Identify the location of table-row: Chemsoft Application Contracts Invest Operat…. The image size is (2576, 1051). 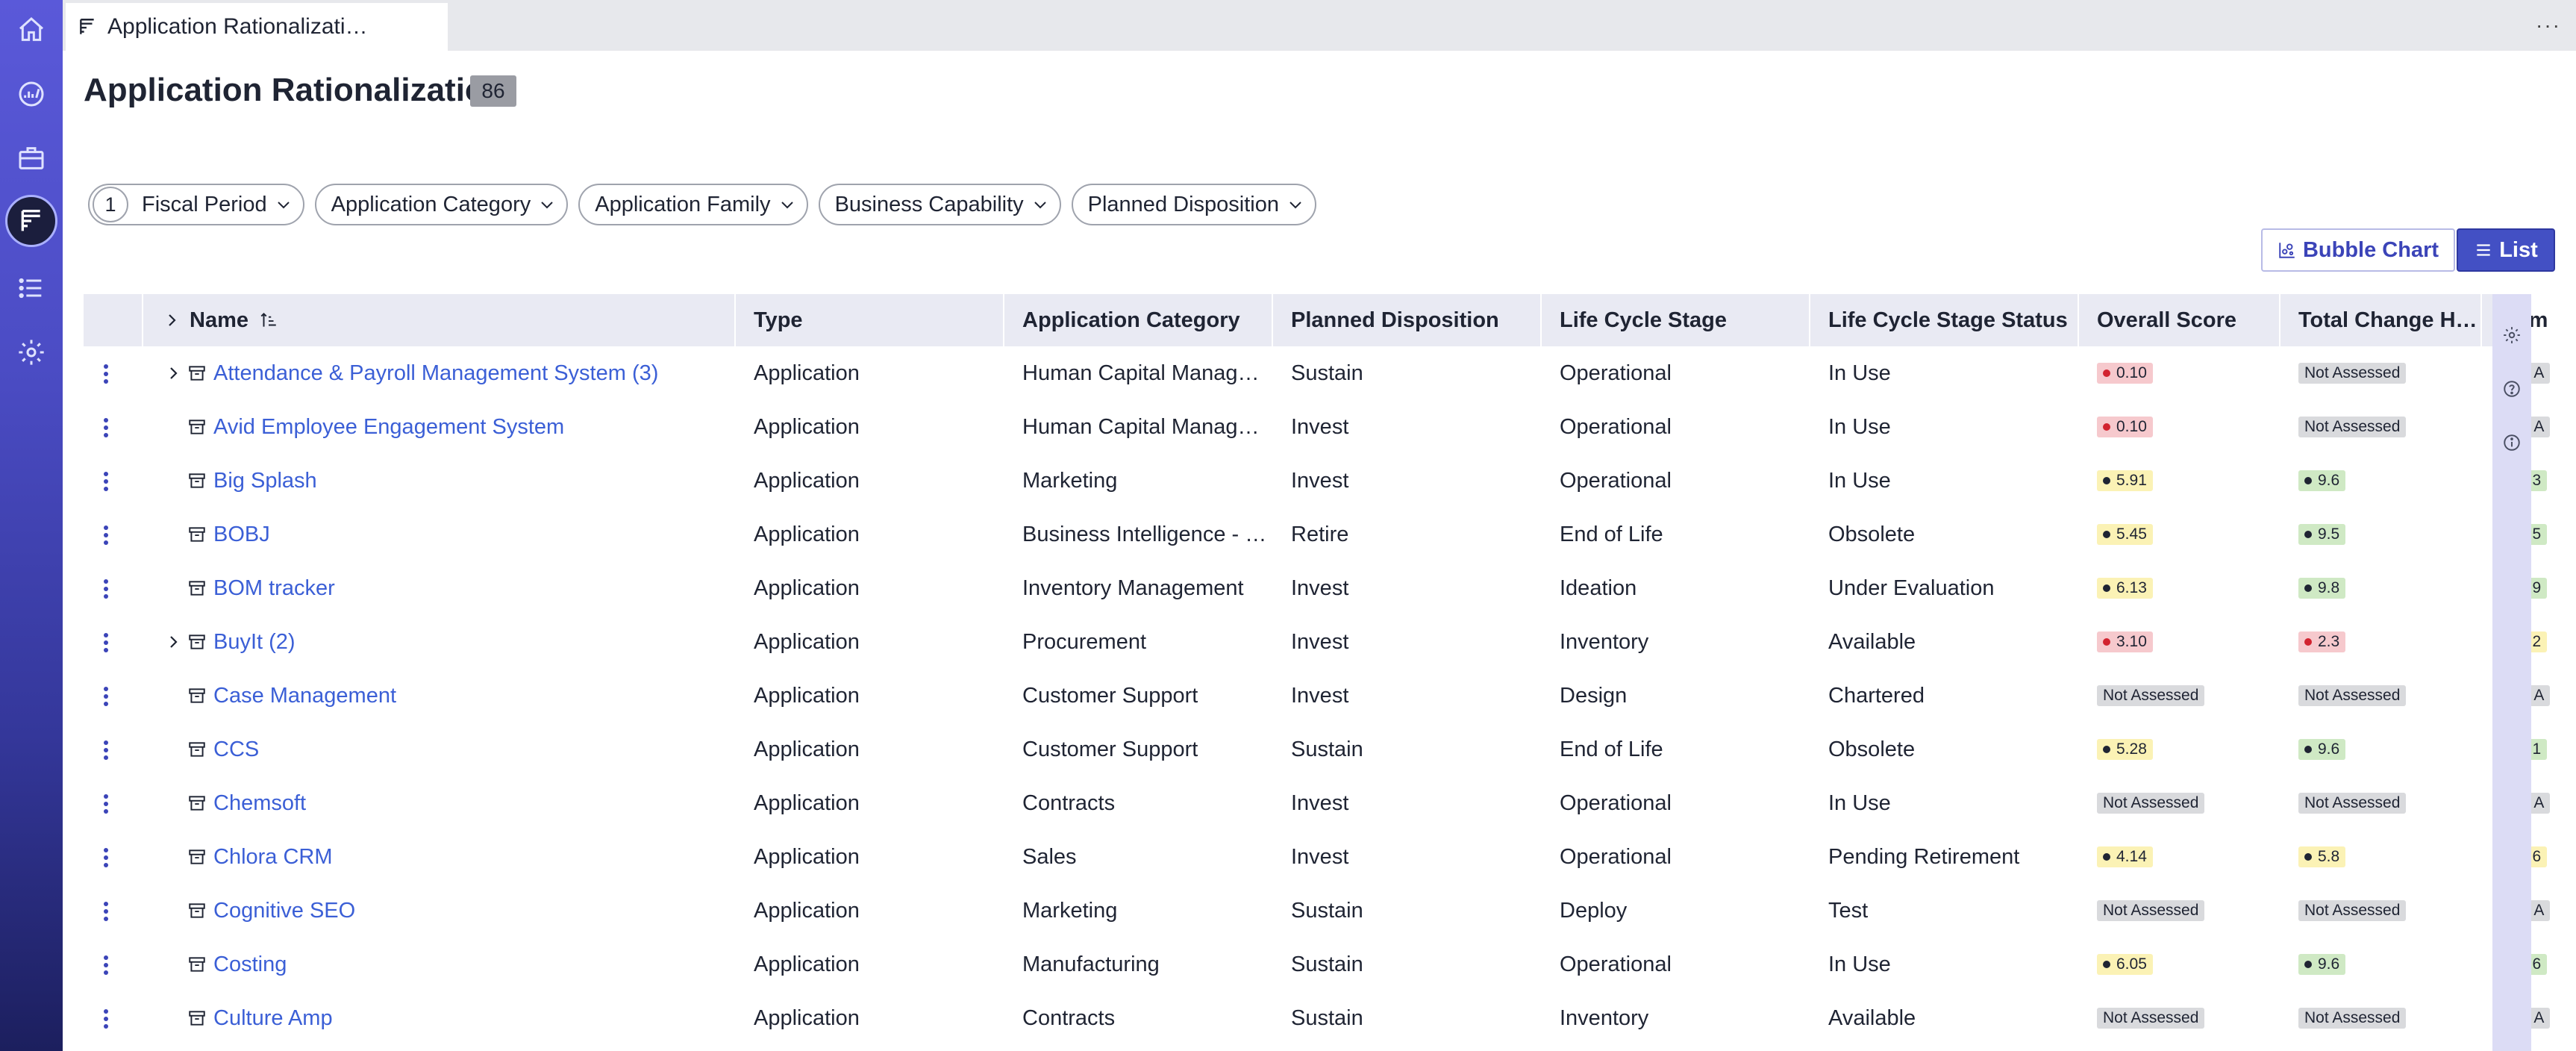
(1317, 803).